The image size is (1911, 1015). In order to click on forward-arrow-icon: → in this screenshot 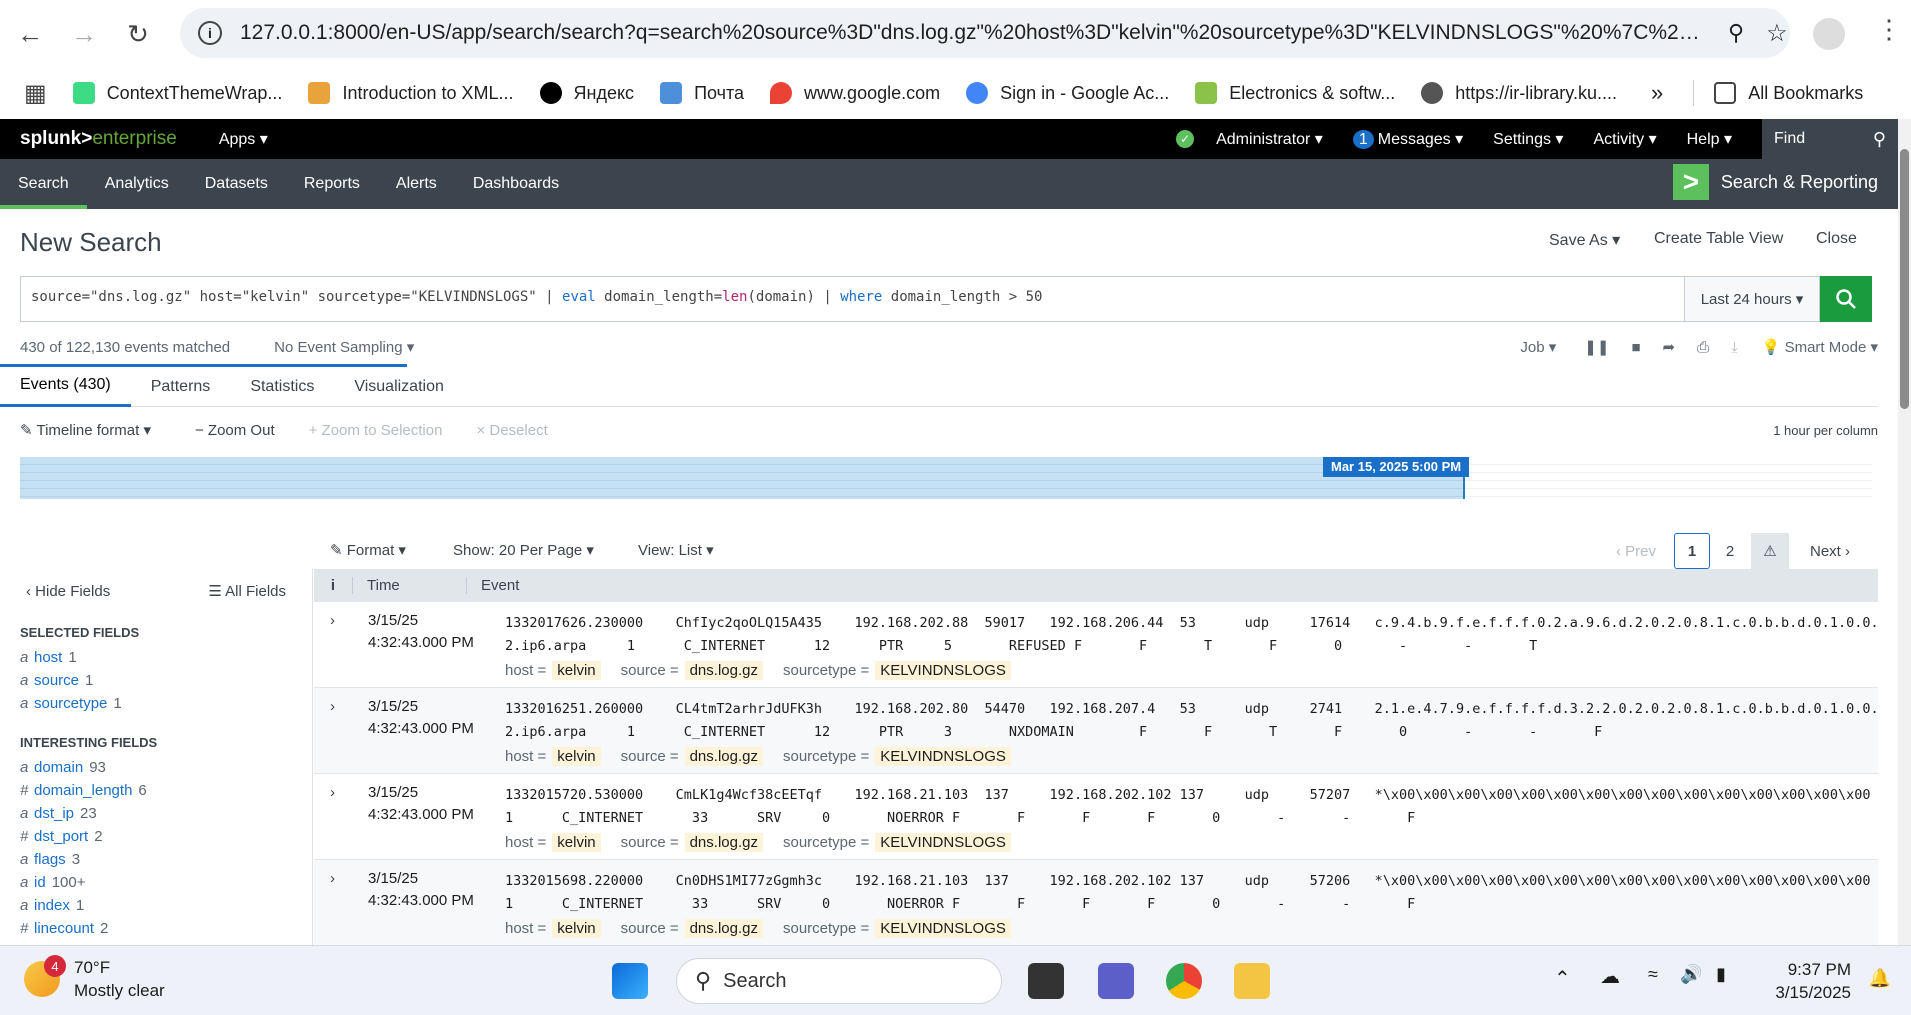, I will do `click(84, 34)`.